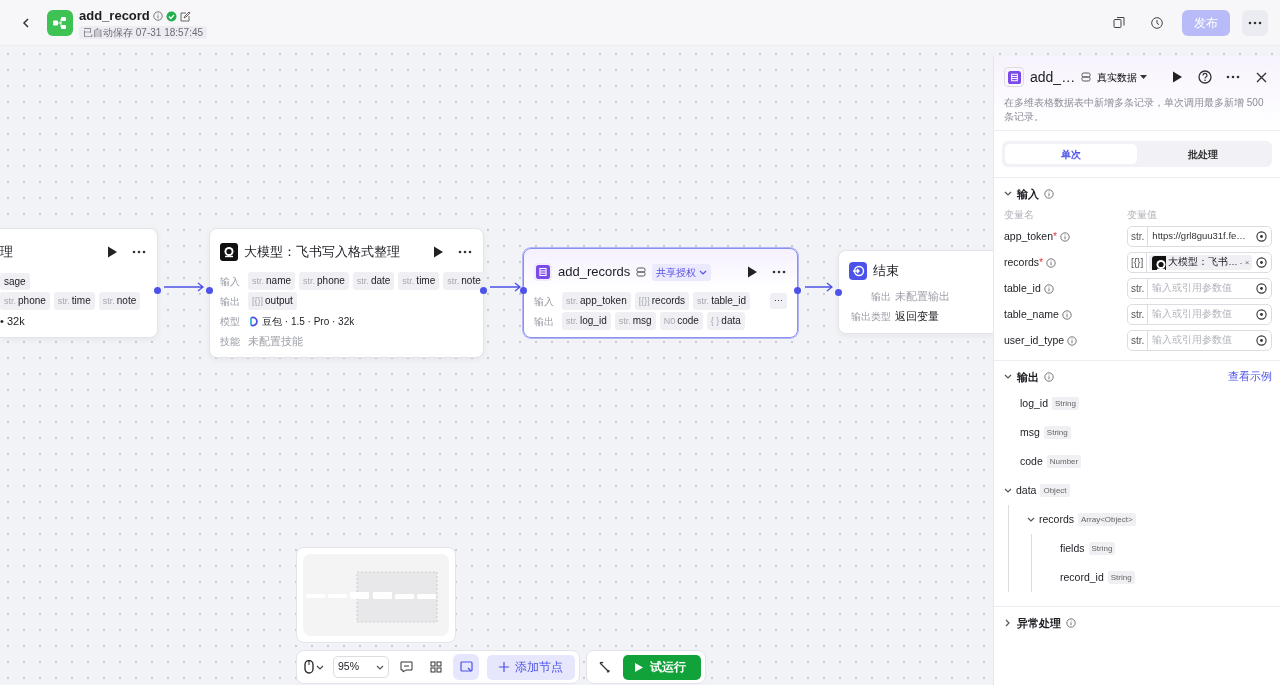  What do you see at coordinates (253, 321) in the screenshot?
I see `model-icon` at bounding box center [253, 321].